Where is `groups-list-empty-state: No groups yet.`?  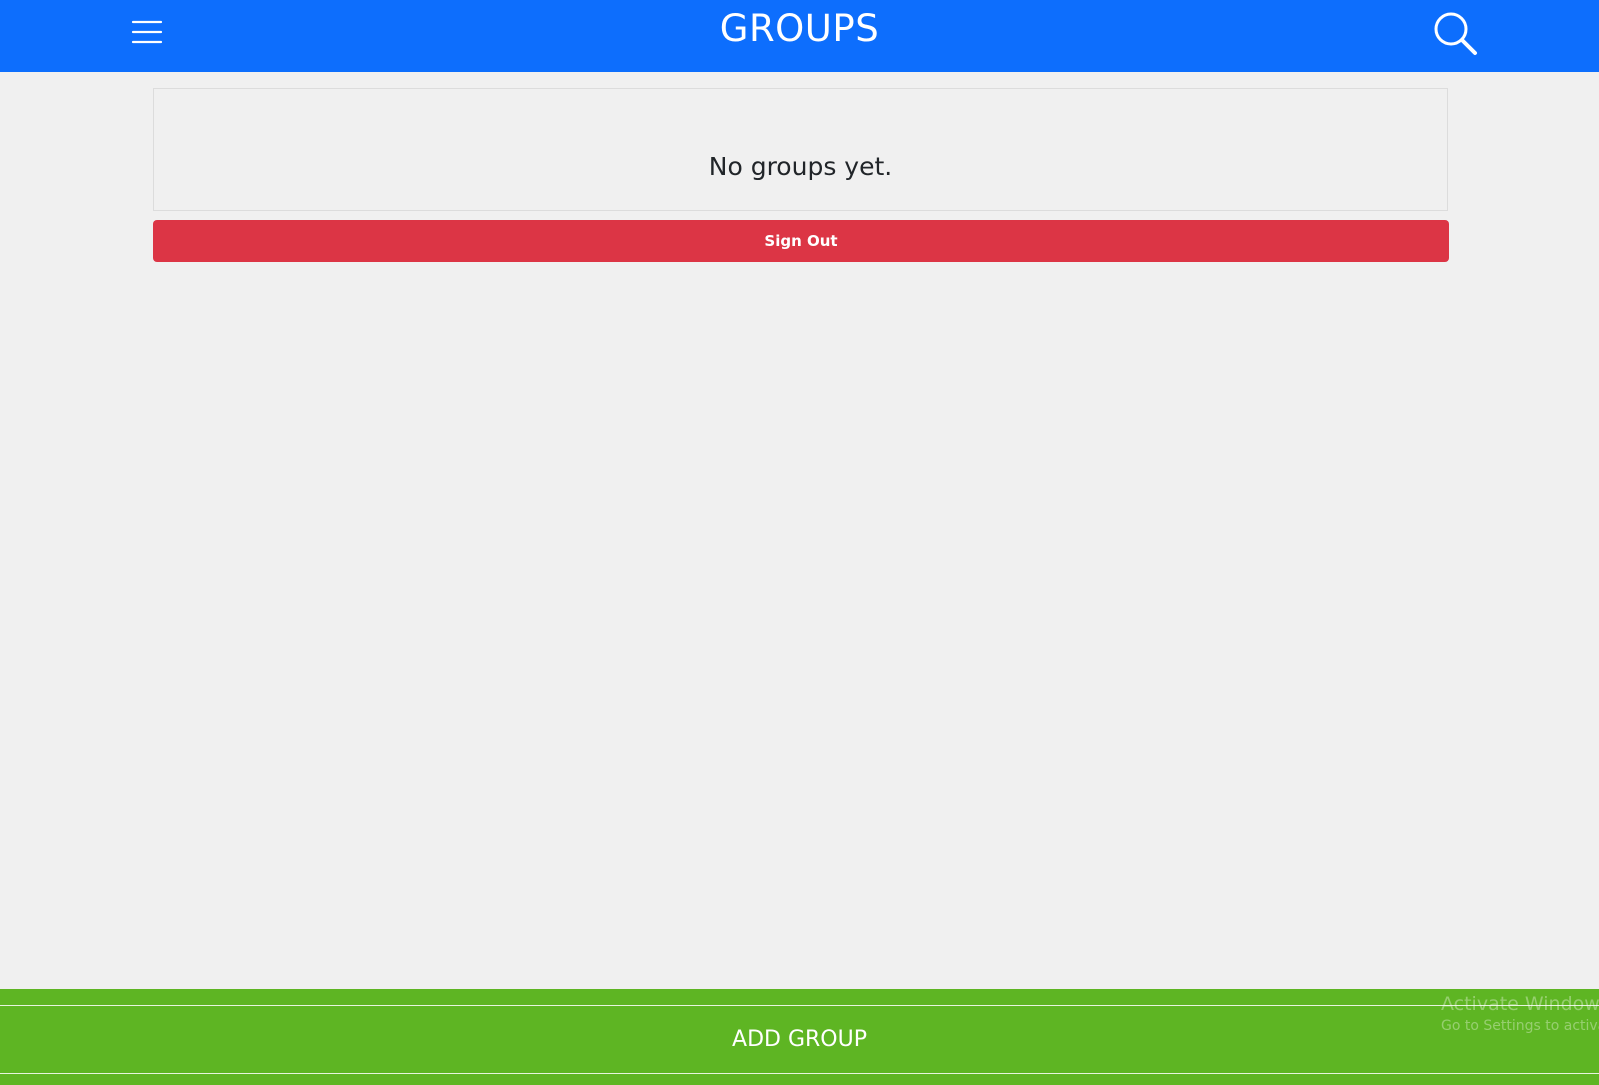 groups-list-empty-state: No groups yet. is located at coordinates (800, 149).